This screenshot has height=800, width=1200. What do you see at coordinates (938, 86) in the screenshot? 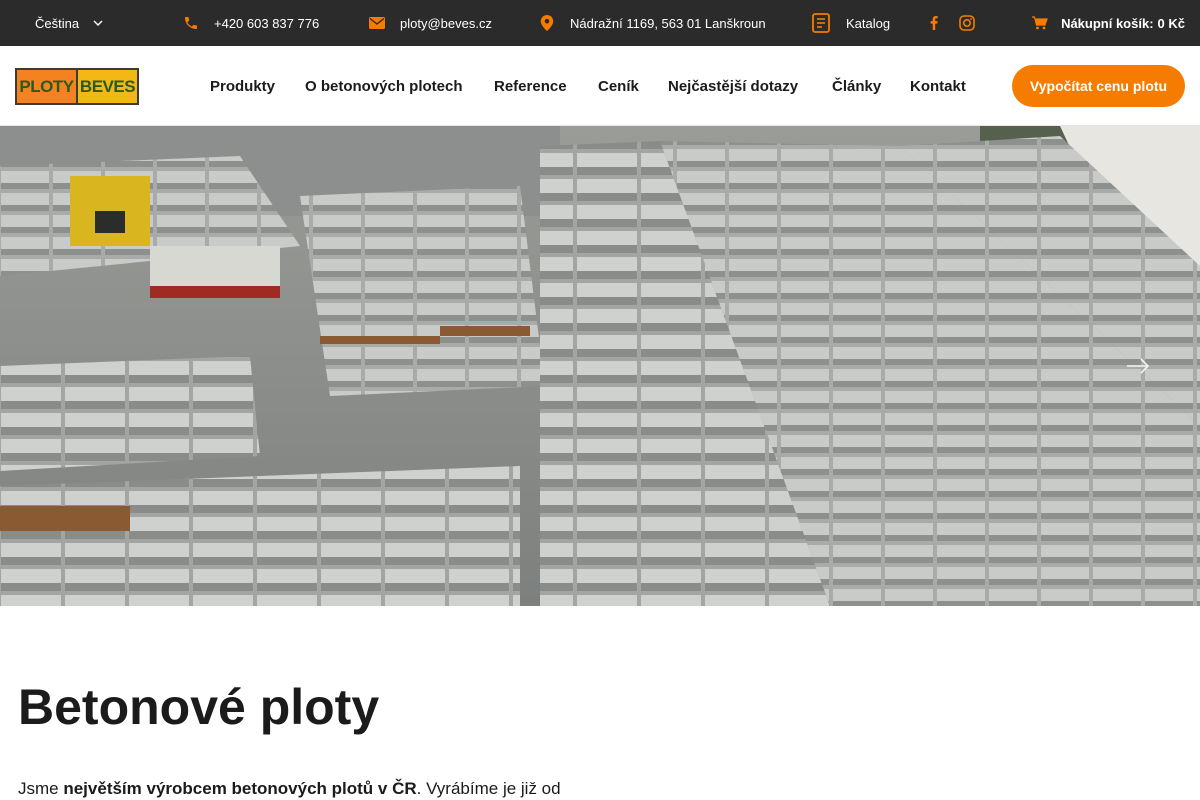
I see `nav-item-kontakt: Kontakt` at bounding box center [938, 86].